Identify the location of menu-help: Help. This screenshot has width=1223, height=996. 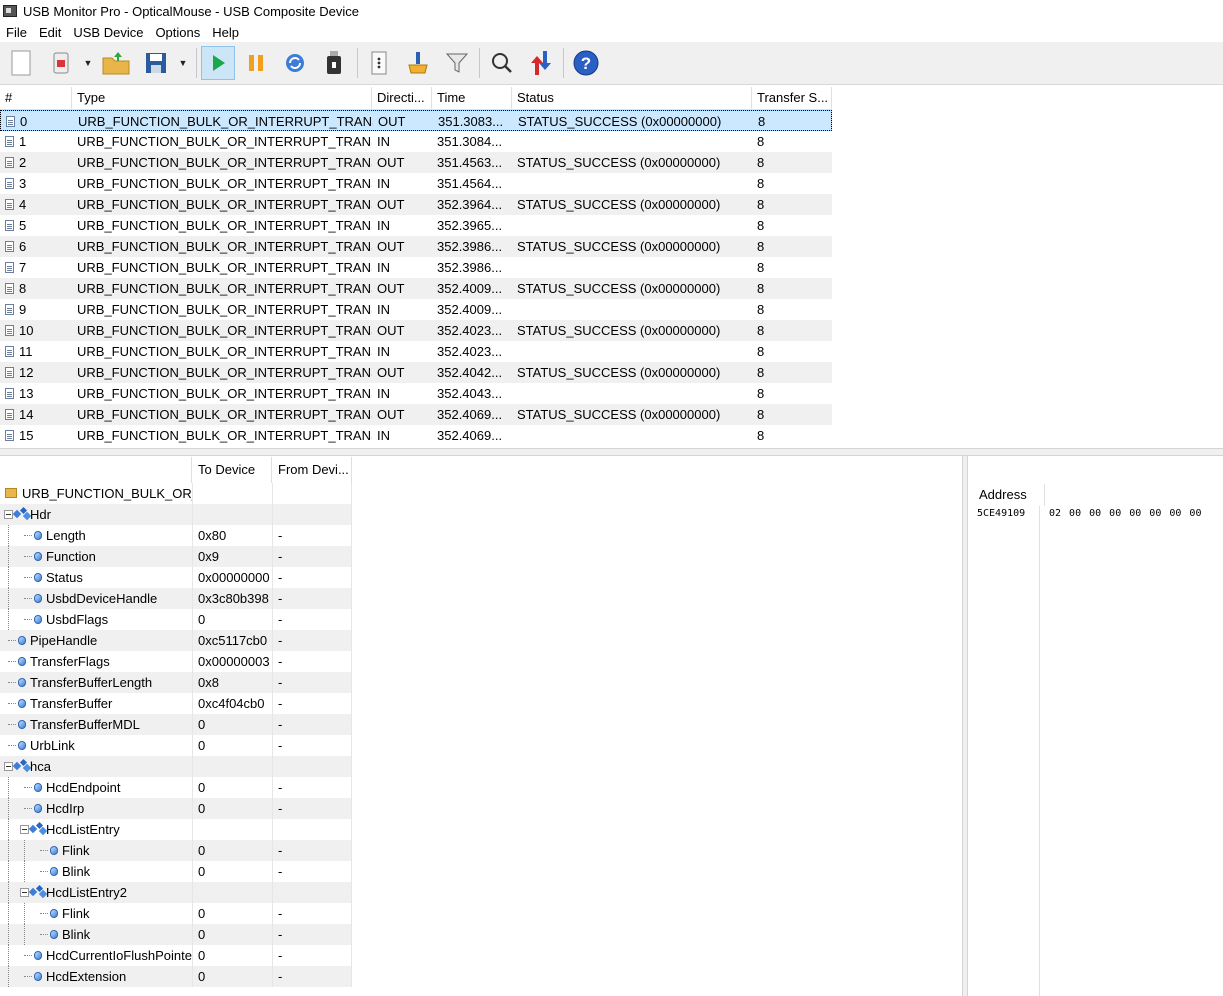
(225, 32).